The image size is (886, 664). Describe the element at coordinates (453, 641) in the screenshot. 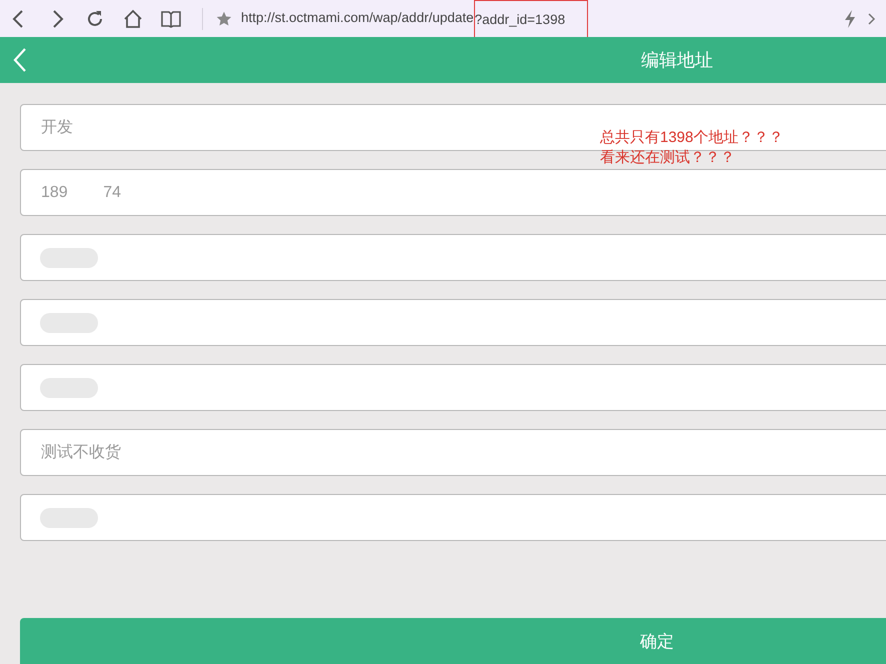

I see `confirm-button: 确定` at that location.